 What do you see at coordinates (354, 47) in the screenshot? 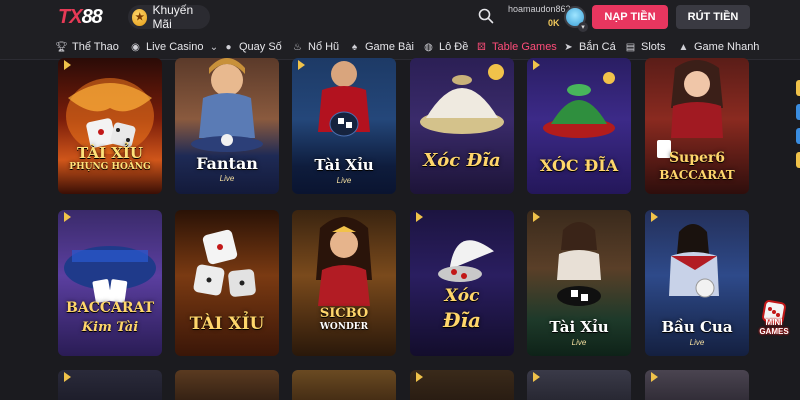
I see `cards-icon: ♠` at bounding box center [354, 47].